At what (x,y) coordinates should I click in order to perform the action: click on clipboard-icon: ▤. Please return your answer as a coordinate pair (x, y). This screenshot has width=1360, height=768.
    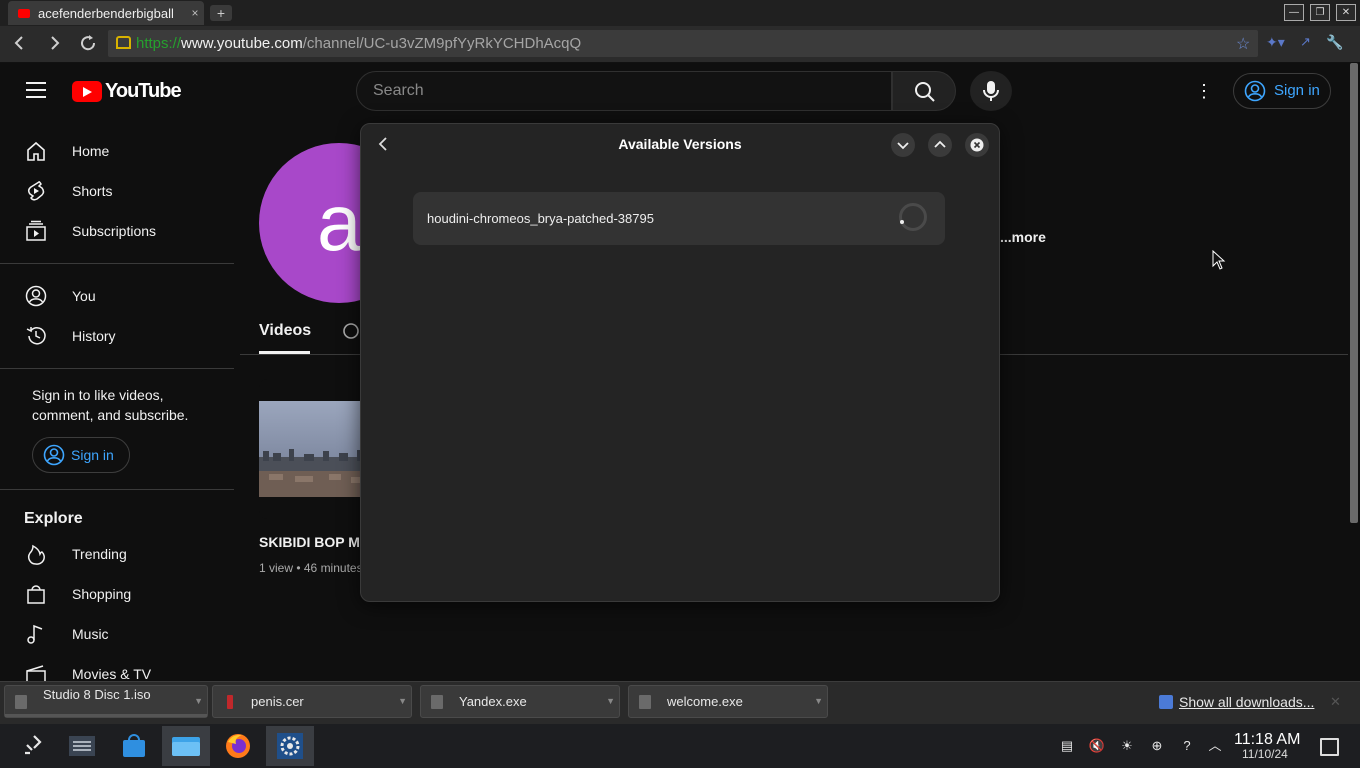
    Looking at the image, I should click on (1067, 746).